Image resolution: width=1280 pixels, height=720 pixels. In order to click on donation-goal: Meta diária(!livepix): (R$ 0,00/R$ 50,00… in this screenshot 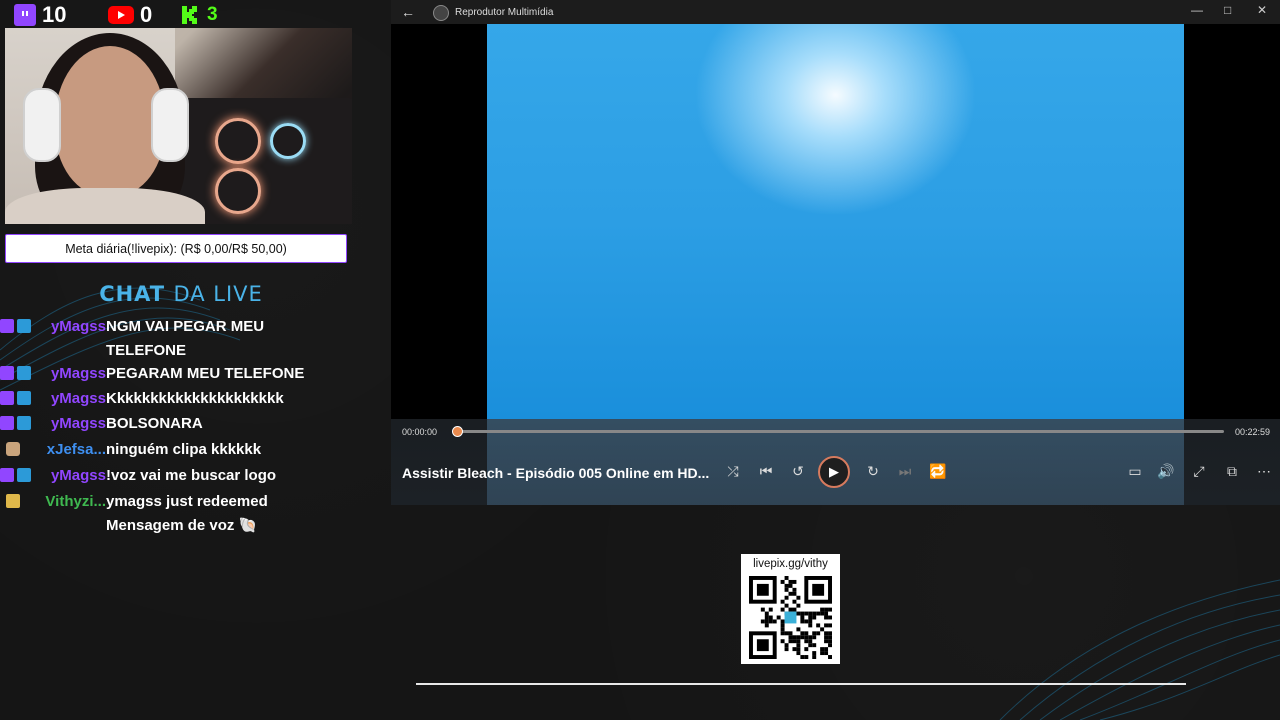, I will do `click(176, 248)`.